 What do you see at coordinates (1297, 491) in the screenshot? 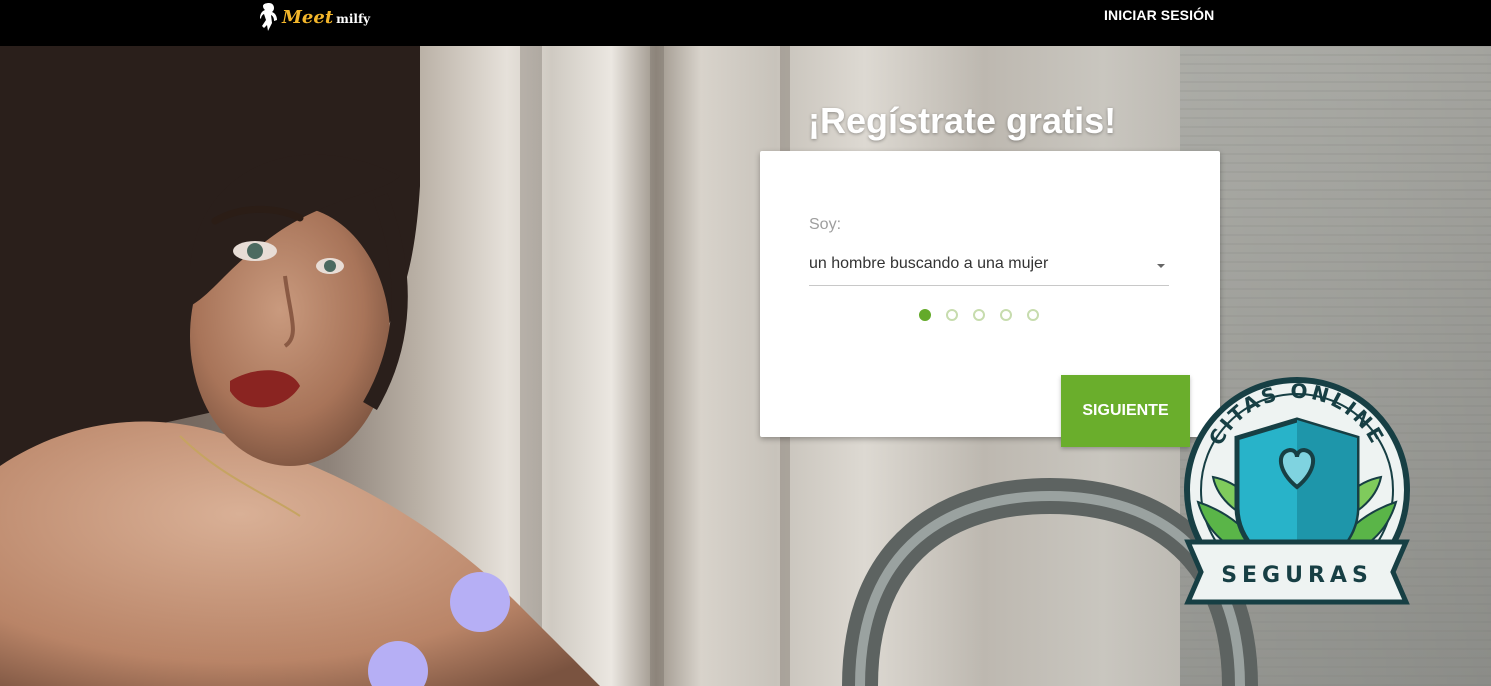
I see `safe-dating-badge: CITAS ONLINE SEGURAS` at bounding box center [1297, 491].